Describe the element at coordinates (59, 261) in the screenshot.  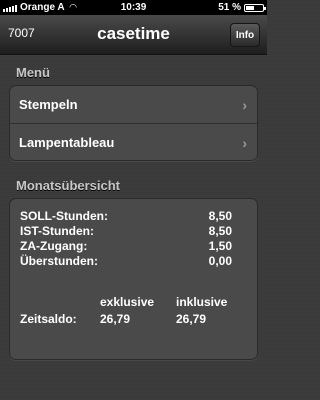
I see `summary-label: Überstunden:` at that location.